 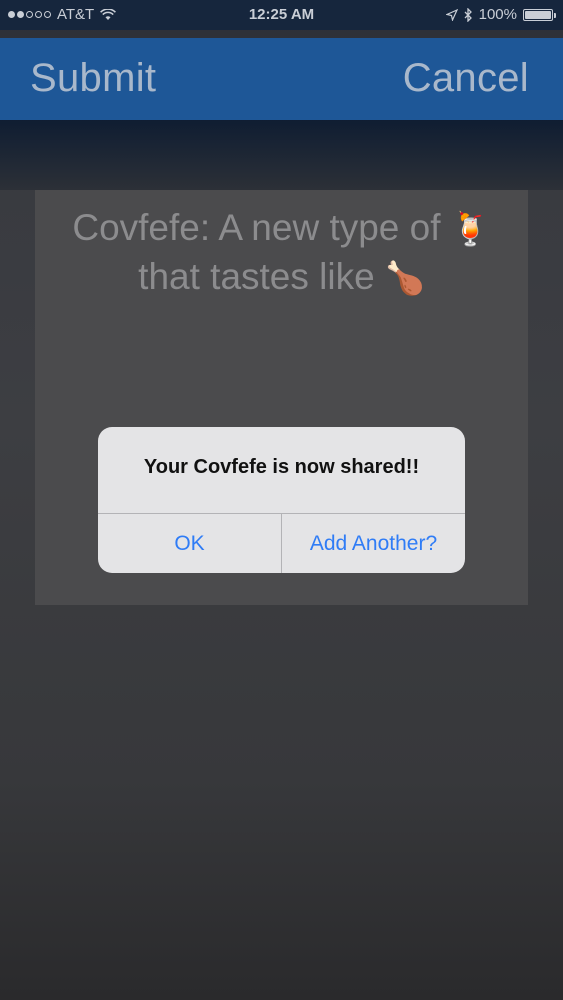 I want to click on add-another-button: Add Another?, so click(x=373, y=543).